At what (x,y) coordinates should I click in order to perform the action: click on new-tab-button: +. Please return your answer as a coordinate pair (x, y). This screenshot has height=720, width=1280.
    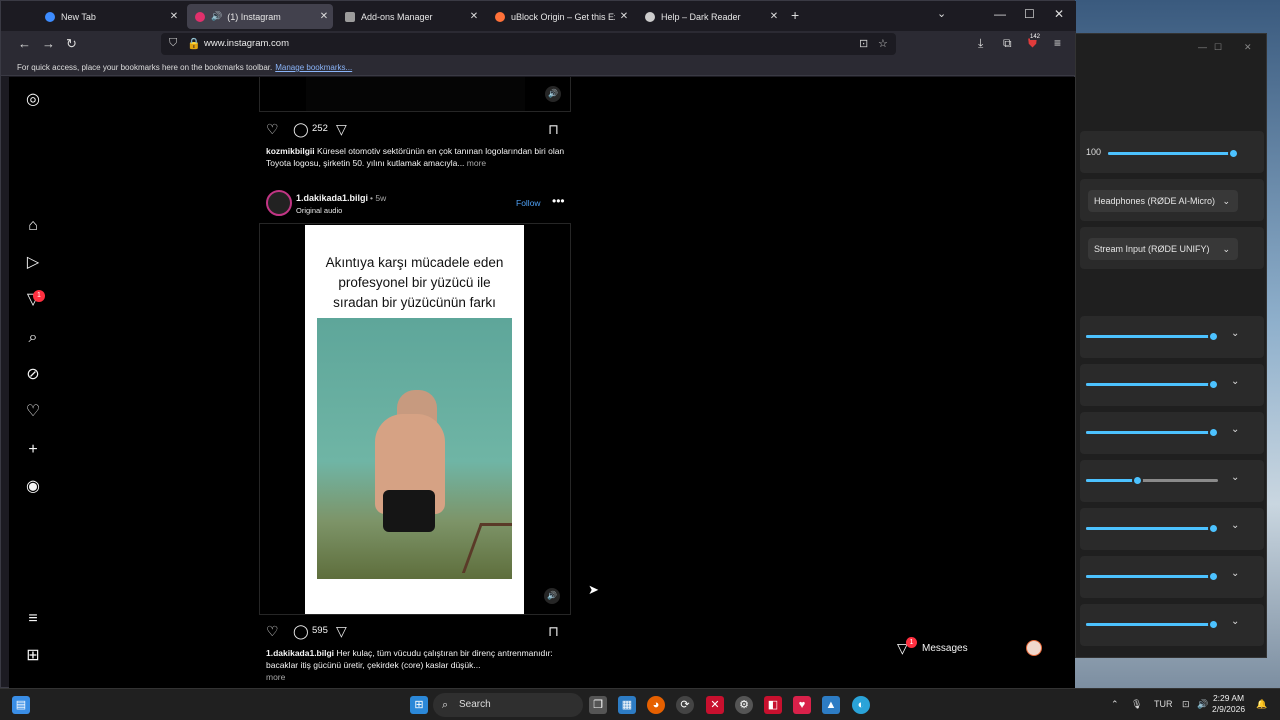
    Looking at the image, I should click on (795, 15).